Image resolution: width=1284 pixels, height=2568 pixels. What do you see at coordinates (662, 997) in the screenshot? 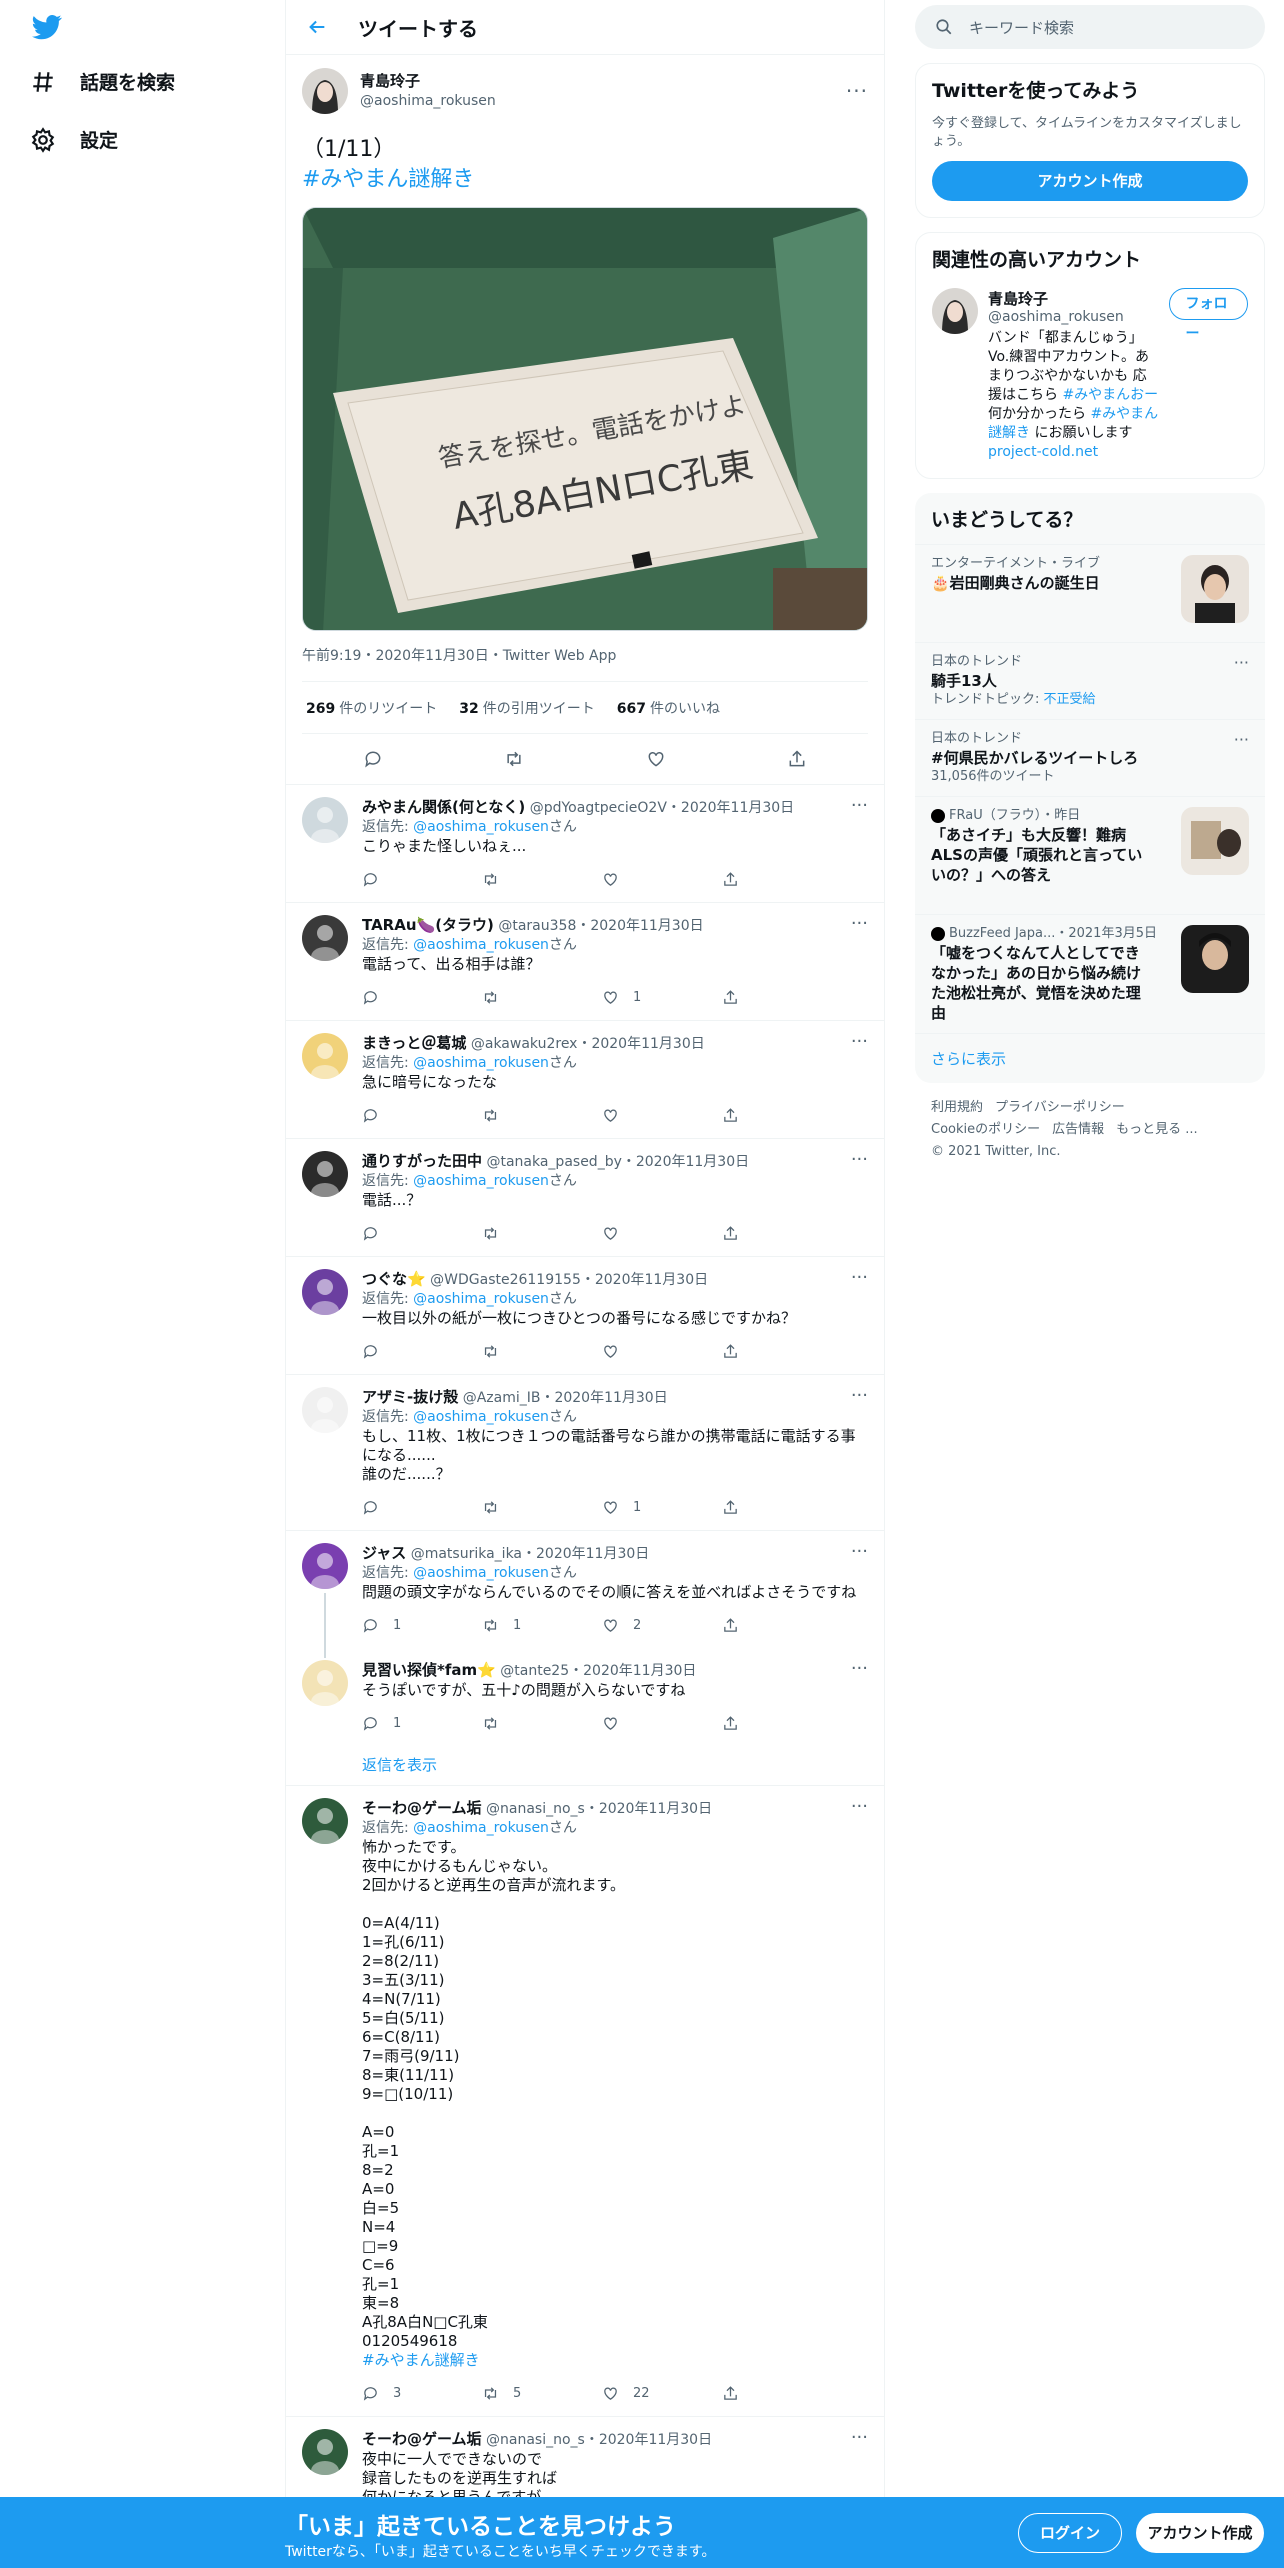
I see `like-action: 1` at bounding box center [662, 997].